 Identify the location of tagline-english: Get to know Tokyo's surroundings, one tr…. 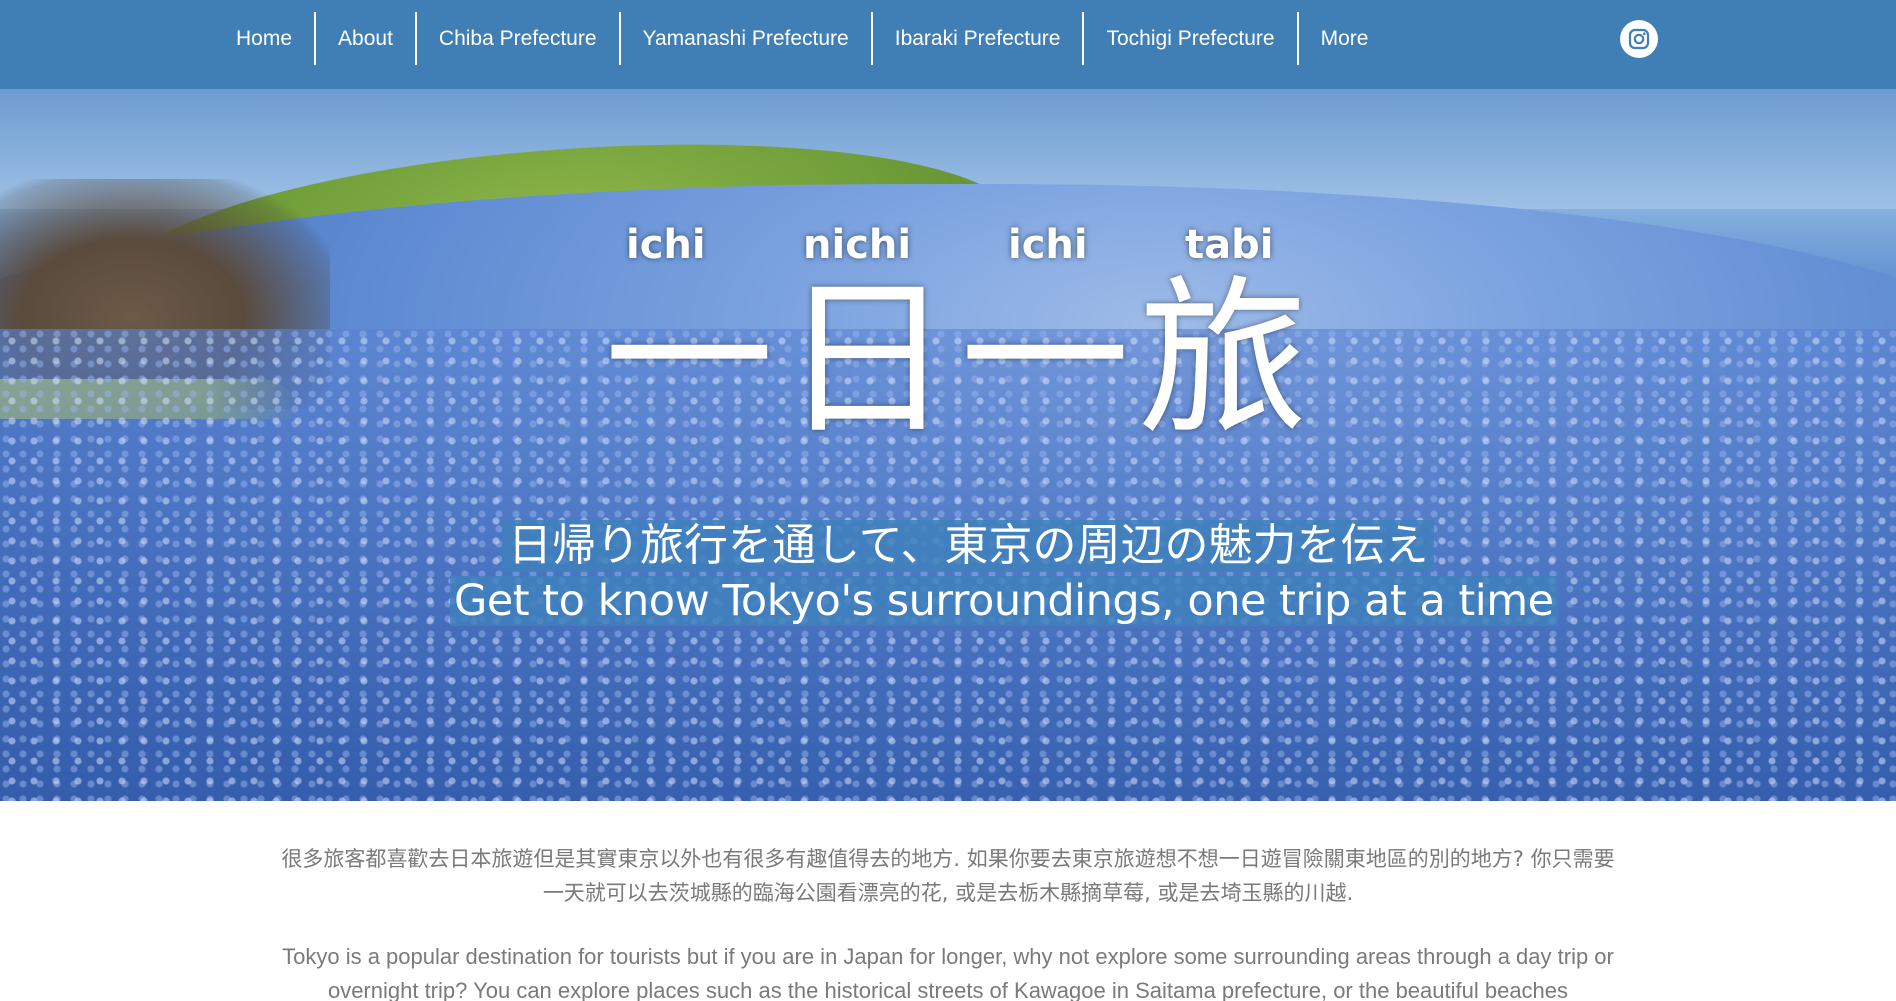
(1004, 601).